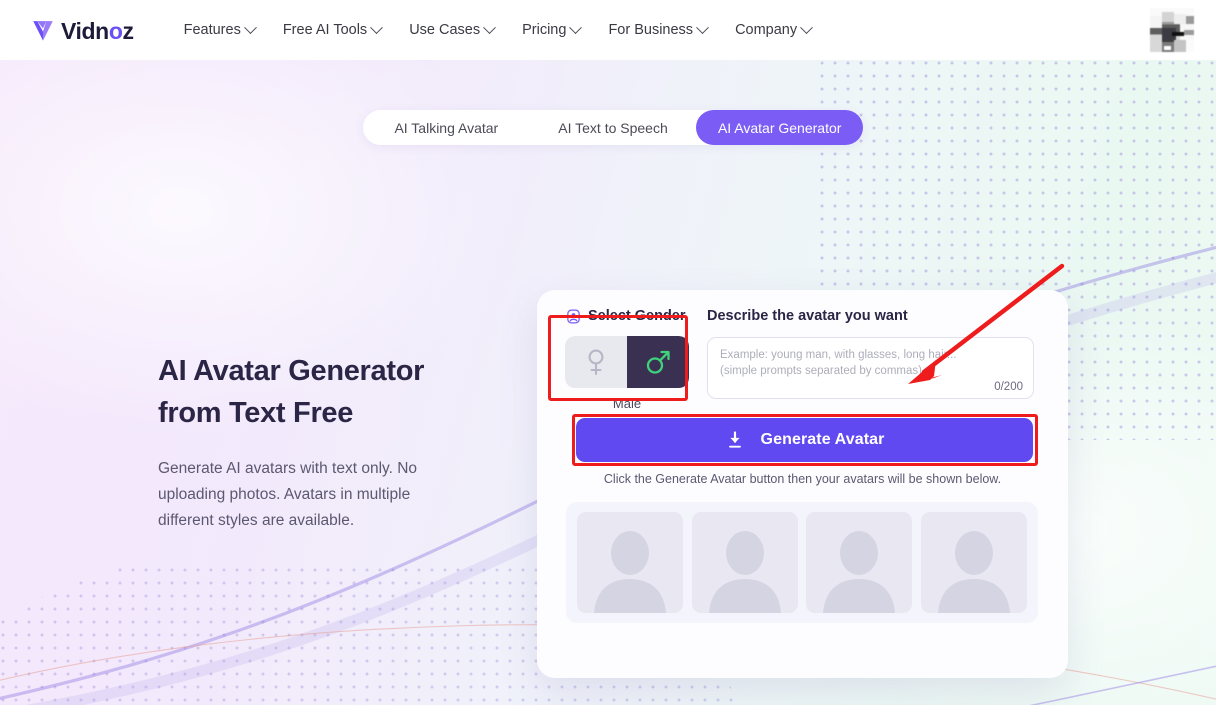 The image size is (1216, 705). I want to click on nav-item-features: Features, so click(219, 30).